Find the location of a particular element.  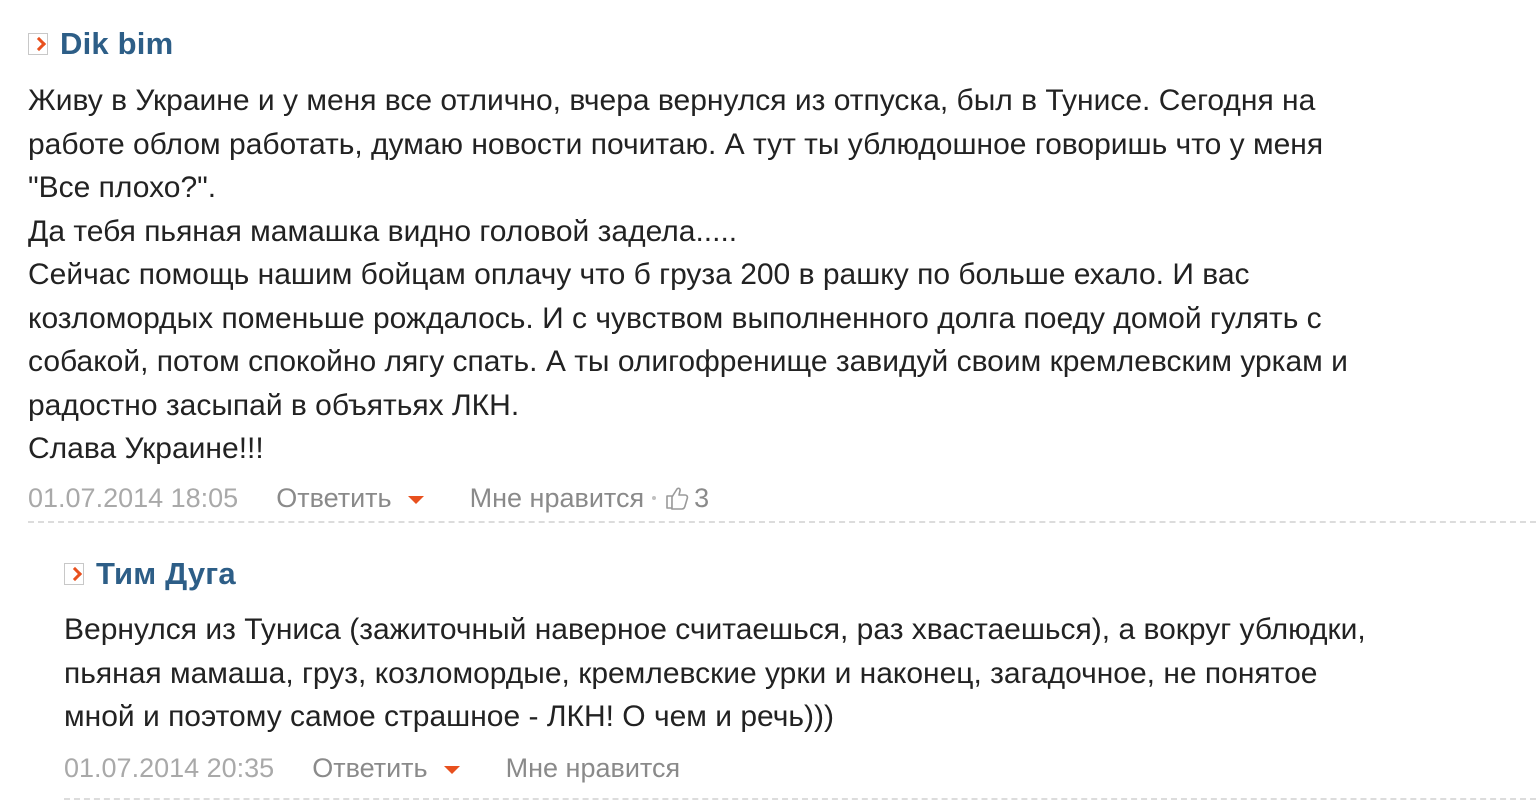

comment-date: 01.07.2014 18:05 is located at coordinates (133, 497).